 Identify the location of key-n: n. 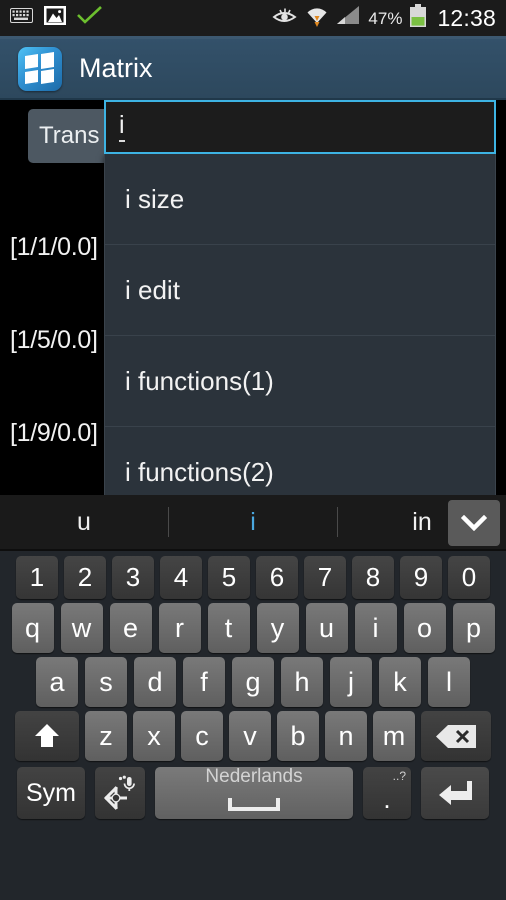
(346, 736).